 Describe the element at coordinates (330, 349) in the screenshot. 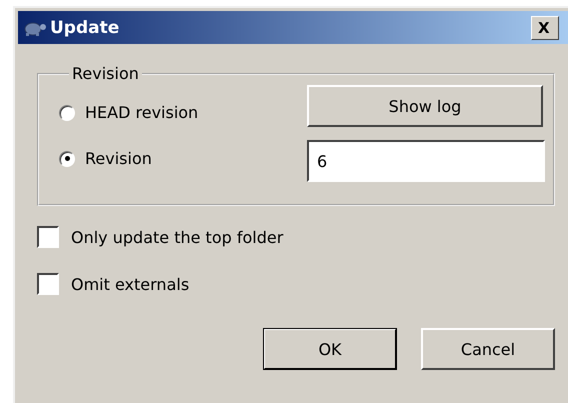

I see `dialog-button: OK` at that location.